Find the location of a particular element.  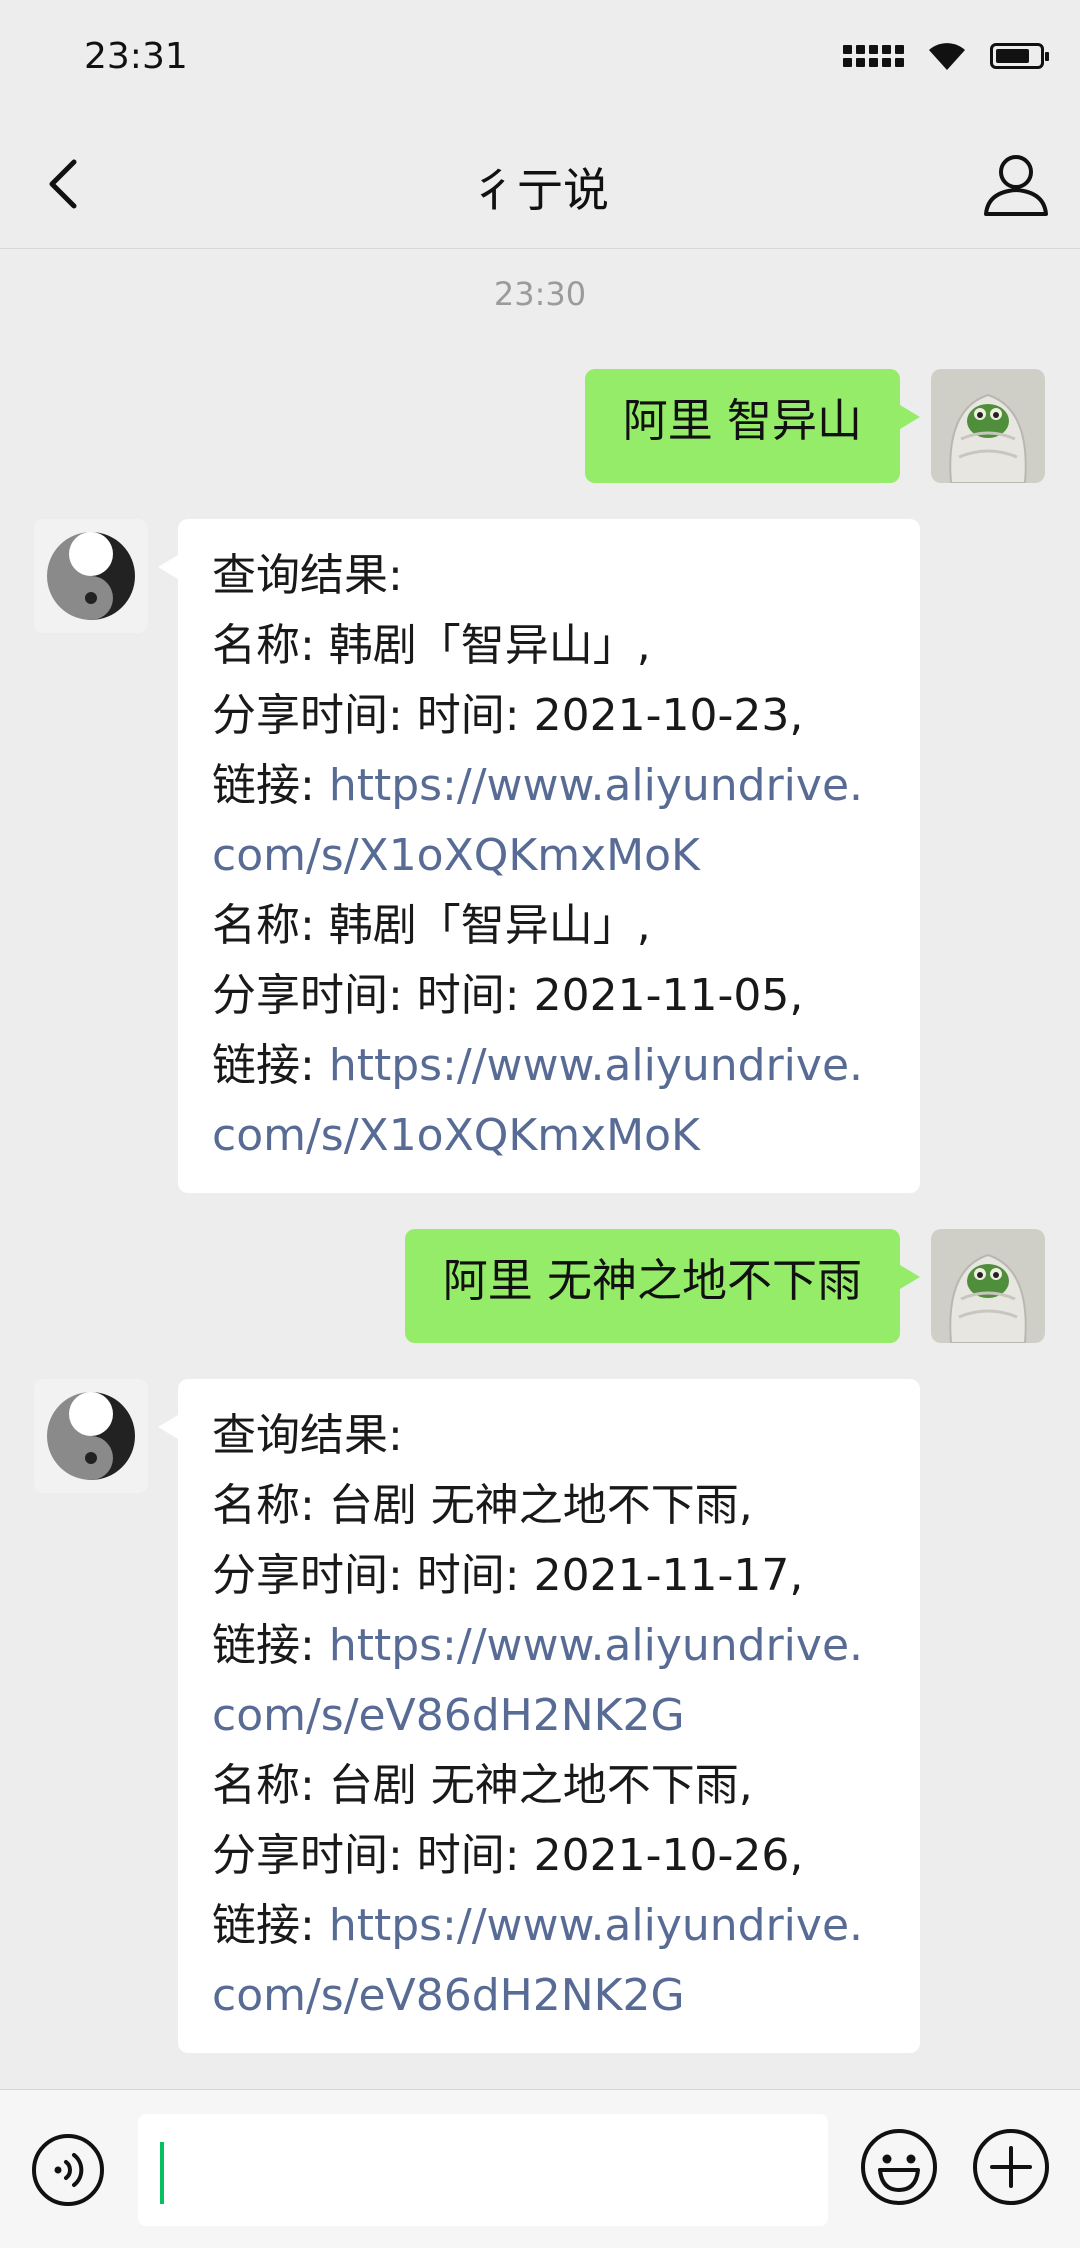

message-text: 阿里 智异山 is located at coordinates (742, 420).